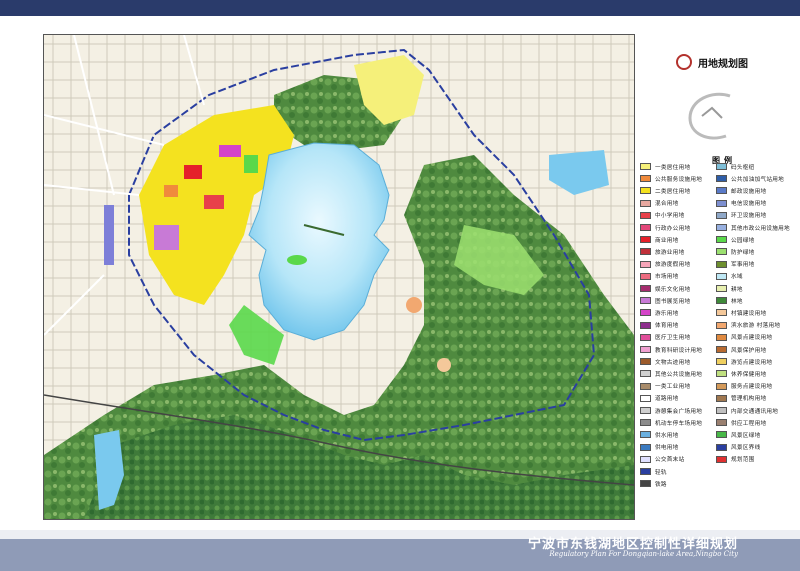  I want to click on legend-label: 供应工程用地, so click(749, 423).